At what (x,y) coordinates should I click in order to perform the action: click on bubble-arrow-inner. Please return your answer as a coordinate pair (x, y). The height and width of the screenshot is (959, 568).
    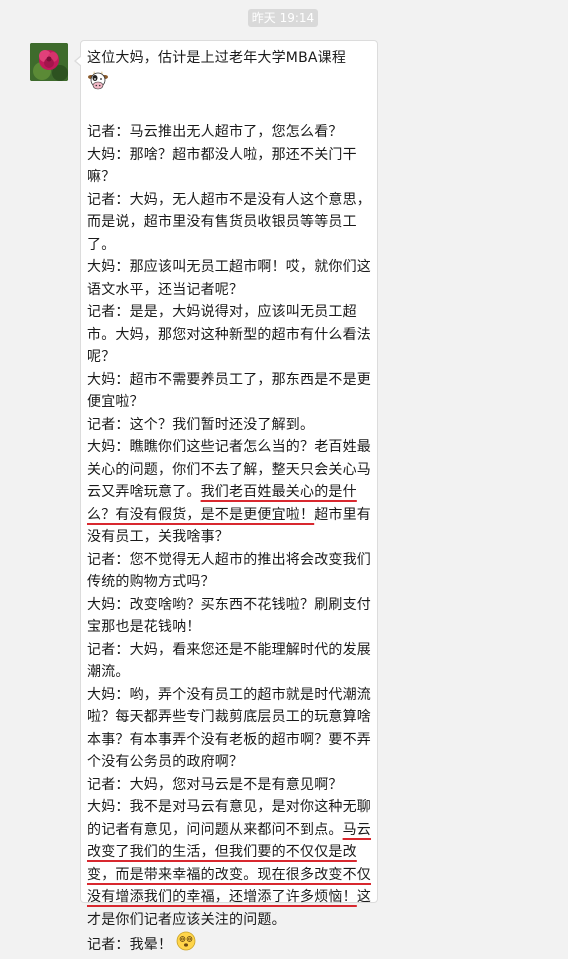
    Looking at the image, I should click on (79, 61).